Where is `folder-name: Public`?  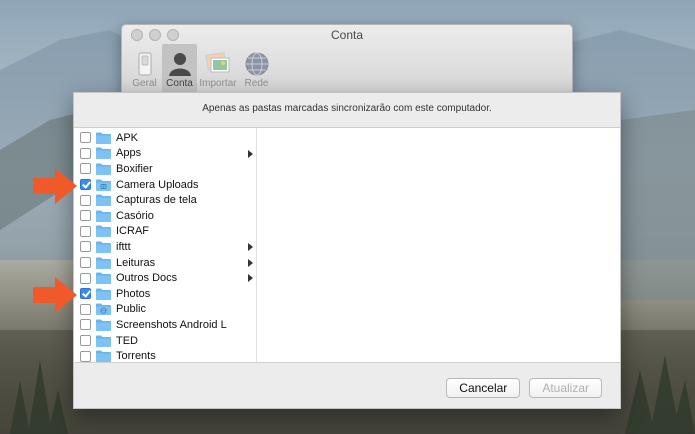
folder-name: Public is located at coordinates (131, 309).